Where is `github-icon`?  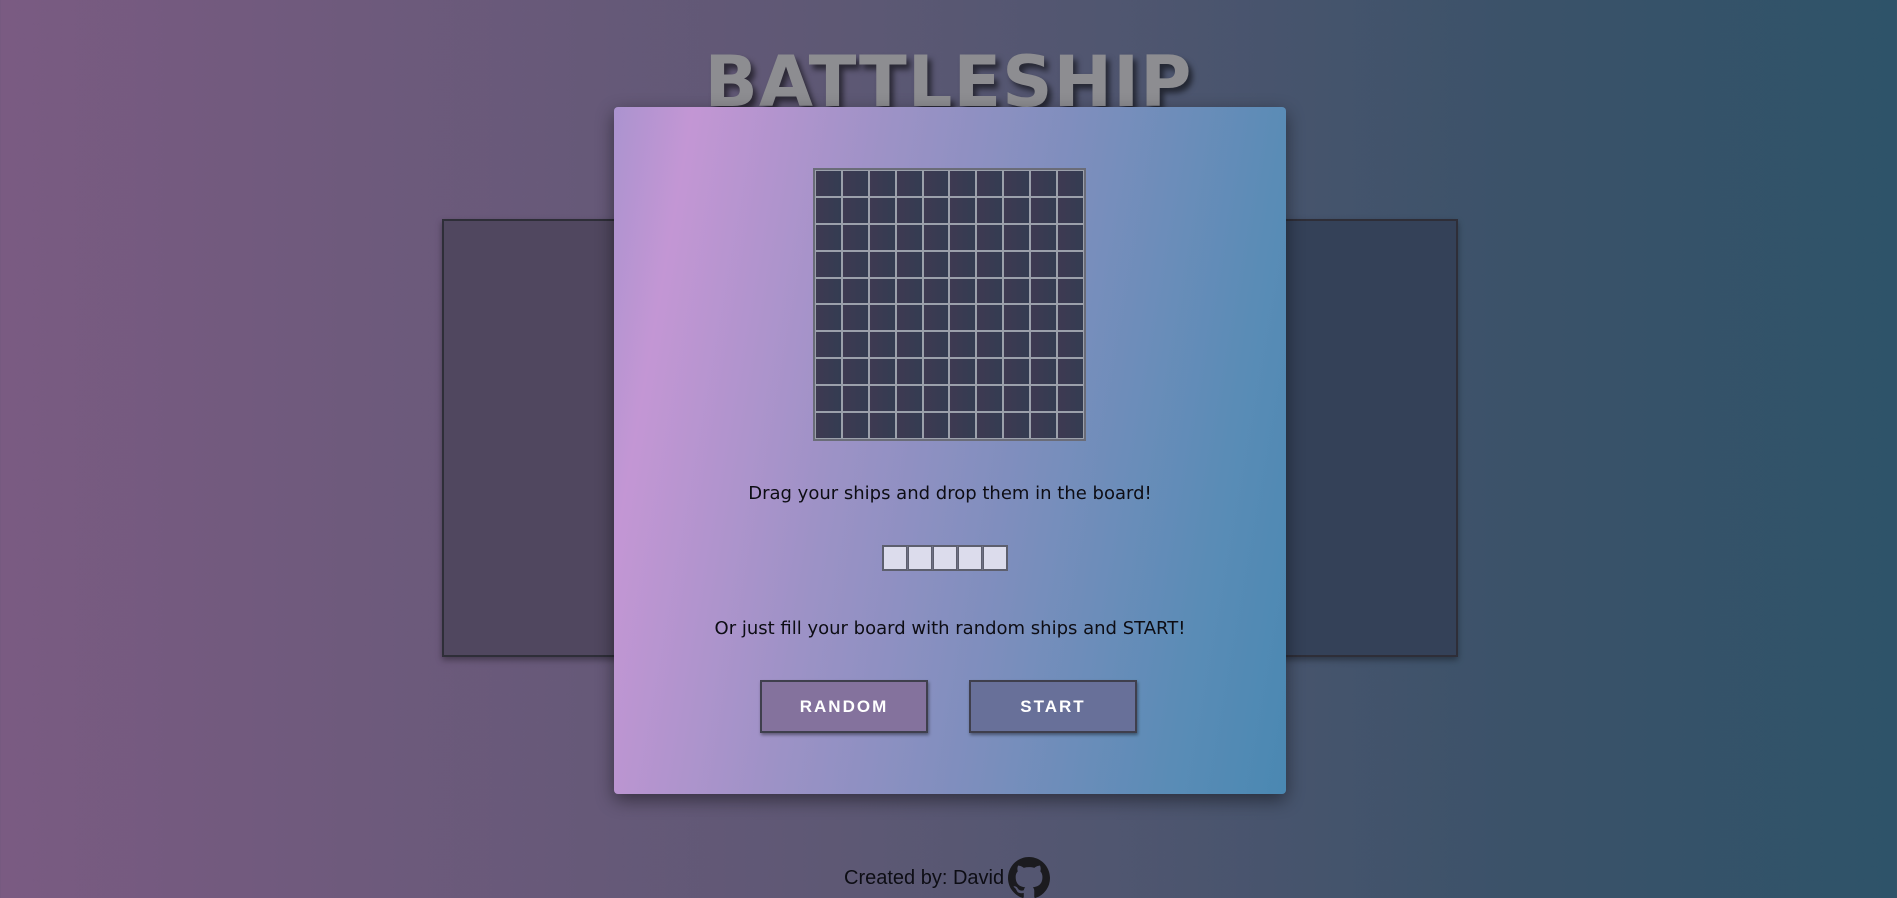 github-icon is located at coordinates (1029, 877).